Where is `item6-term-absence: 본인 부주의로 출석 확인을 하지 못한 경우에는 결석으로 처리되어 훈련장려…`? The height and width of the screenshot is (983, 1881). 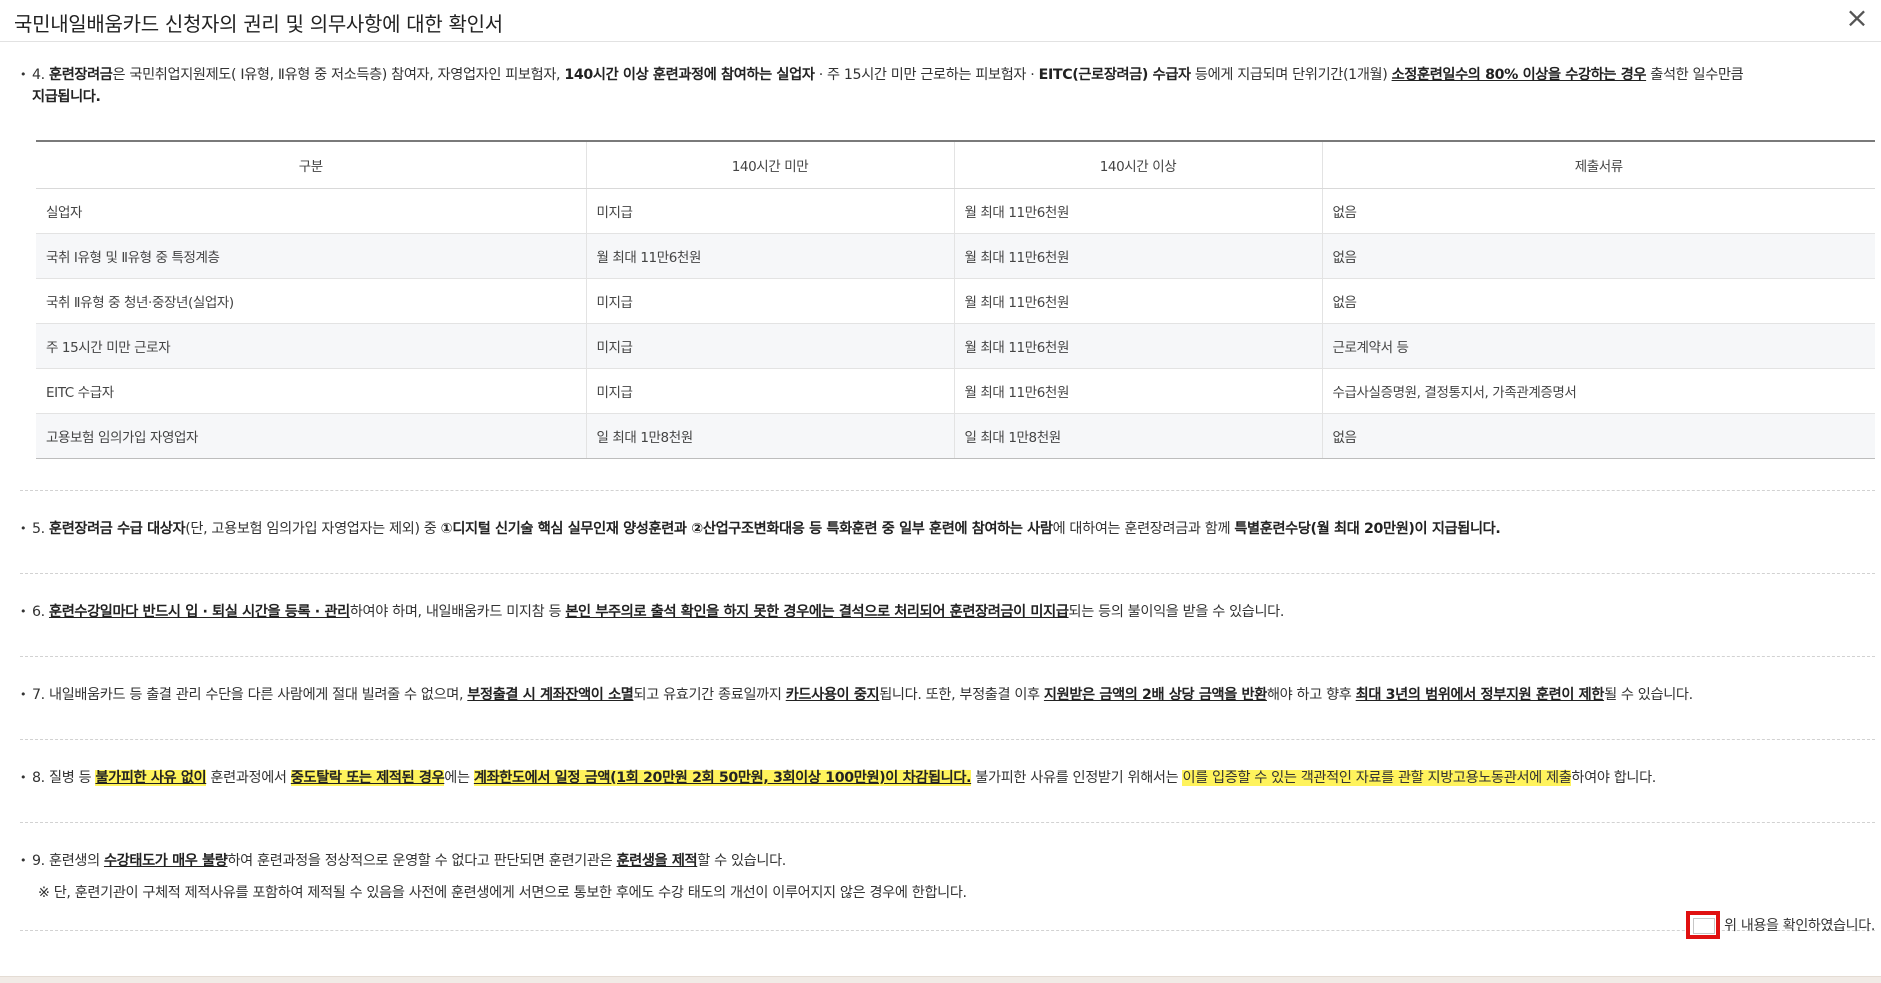 item6-term-absence: 본인 부주의로 출석 확인을 하지 못한 경우에는 결석으로 처리되어 훈련장려… is located at coordinates (817, 612).